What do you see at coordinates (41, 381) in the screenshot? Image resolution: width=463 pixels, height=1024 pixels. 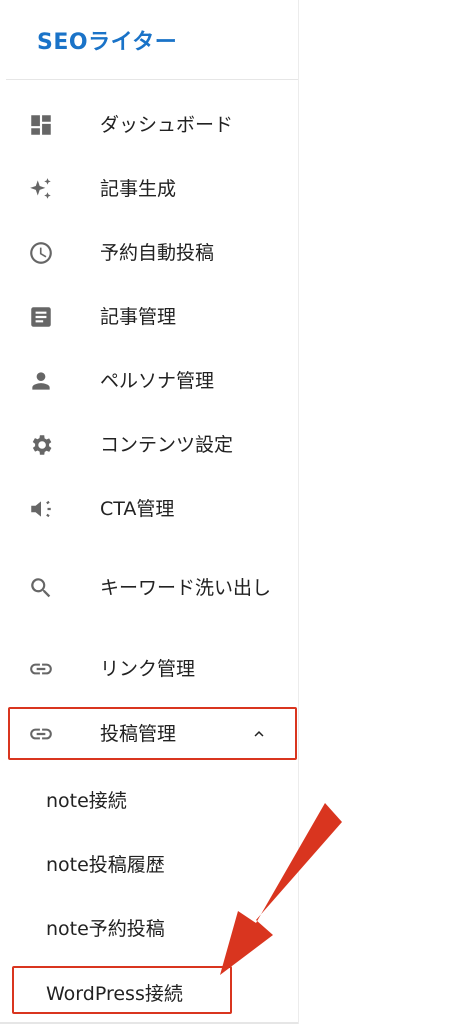 I see `person-icon` at bounding box center [41, 381].